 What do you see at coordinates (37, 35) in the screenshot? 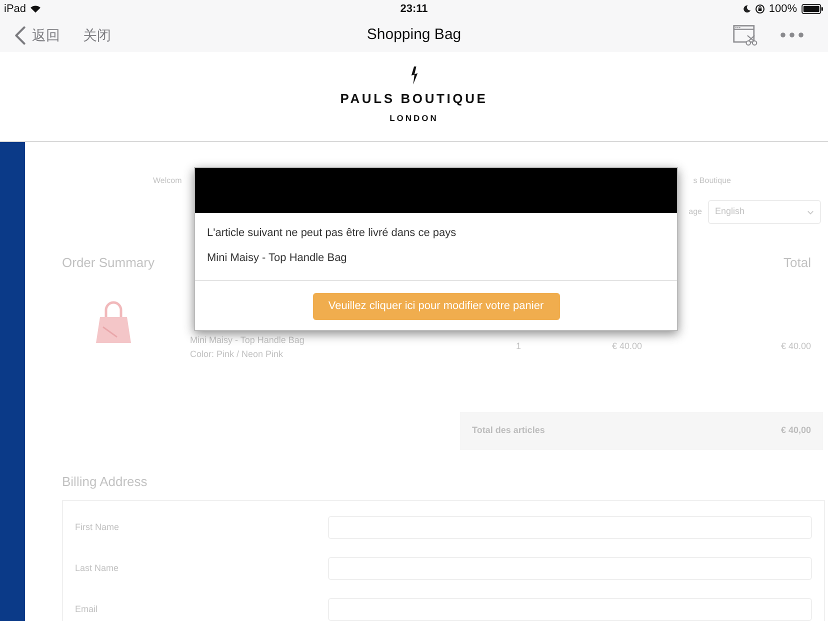
I see `back-button: 返回` at bounding box center [37, 35].